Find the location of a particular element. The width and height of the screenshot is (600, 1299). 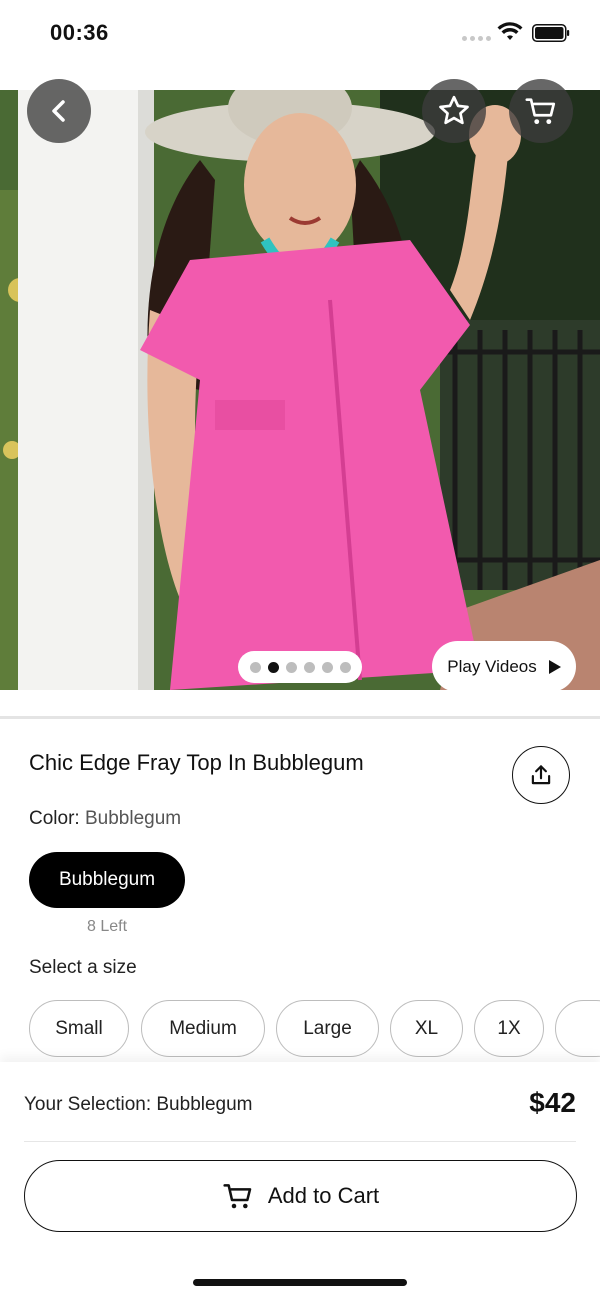

status-bar: 00:36 is located at coordinates (300, 35).